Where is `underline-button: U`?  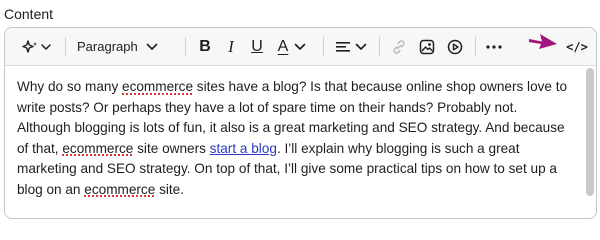
underline-button: U is located at coordinates (257, 46).